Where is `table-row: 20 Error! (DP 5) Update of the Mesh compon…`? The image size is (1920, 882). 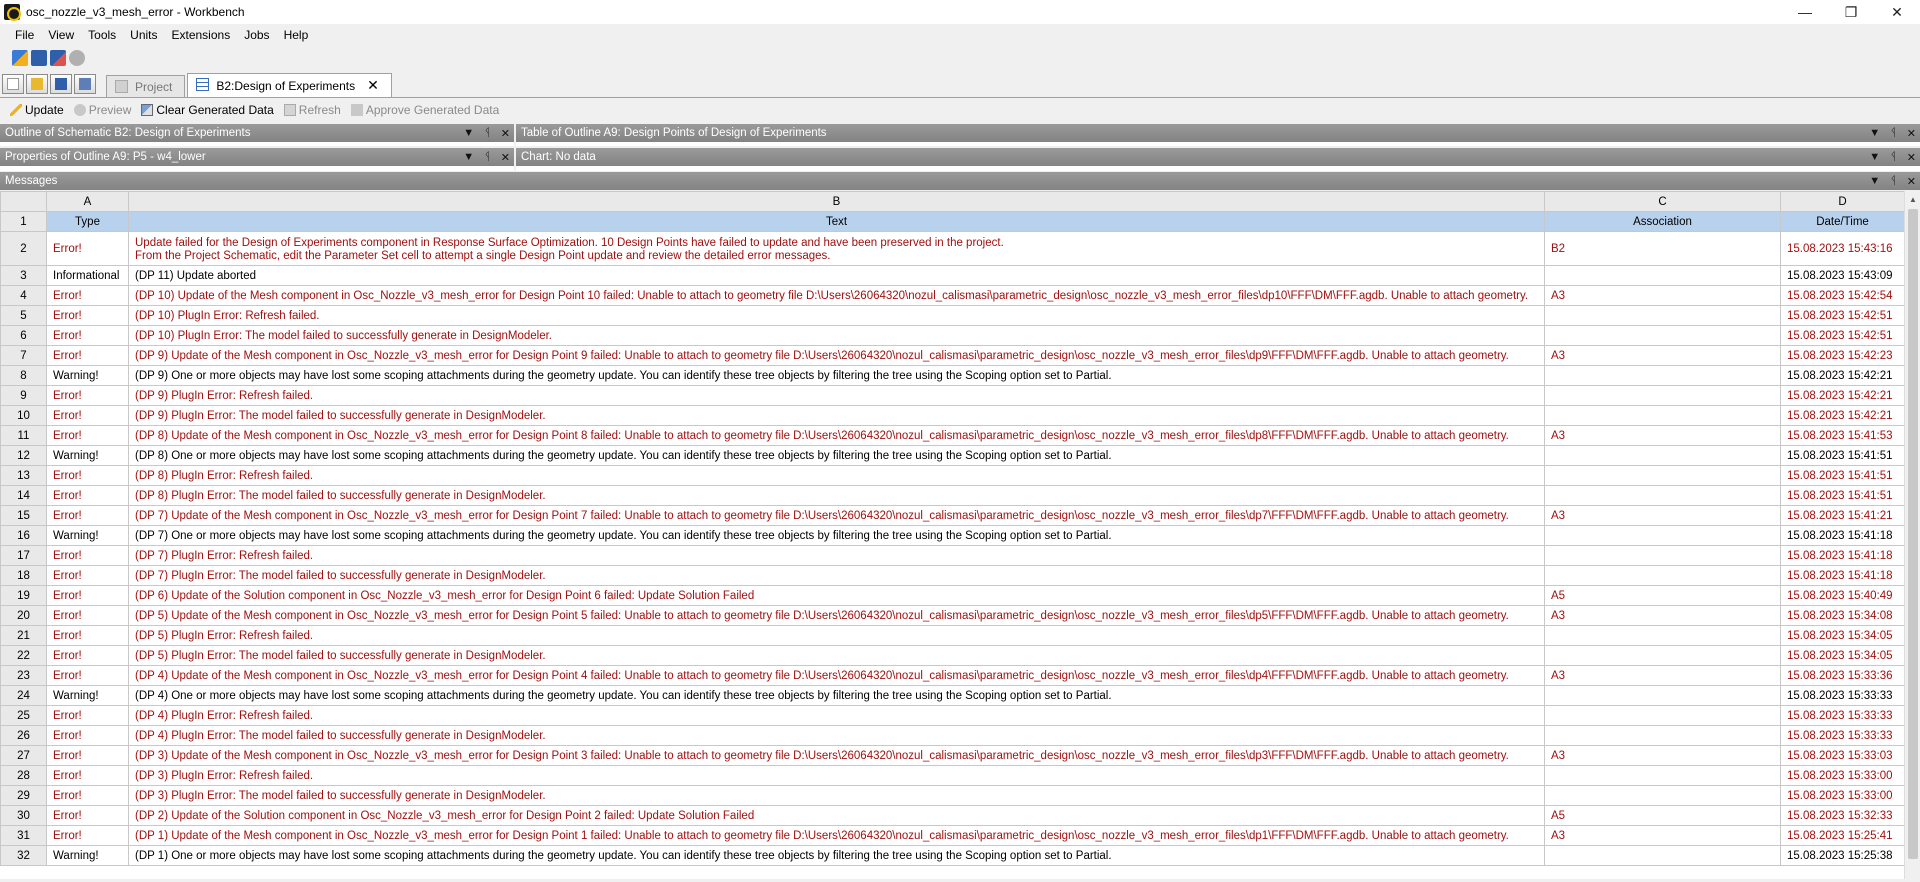
table-row: 20 Error! (DP 5) Update of the Mesh compon… is located at coordinates (952, 615).